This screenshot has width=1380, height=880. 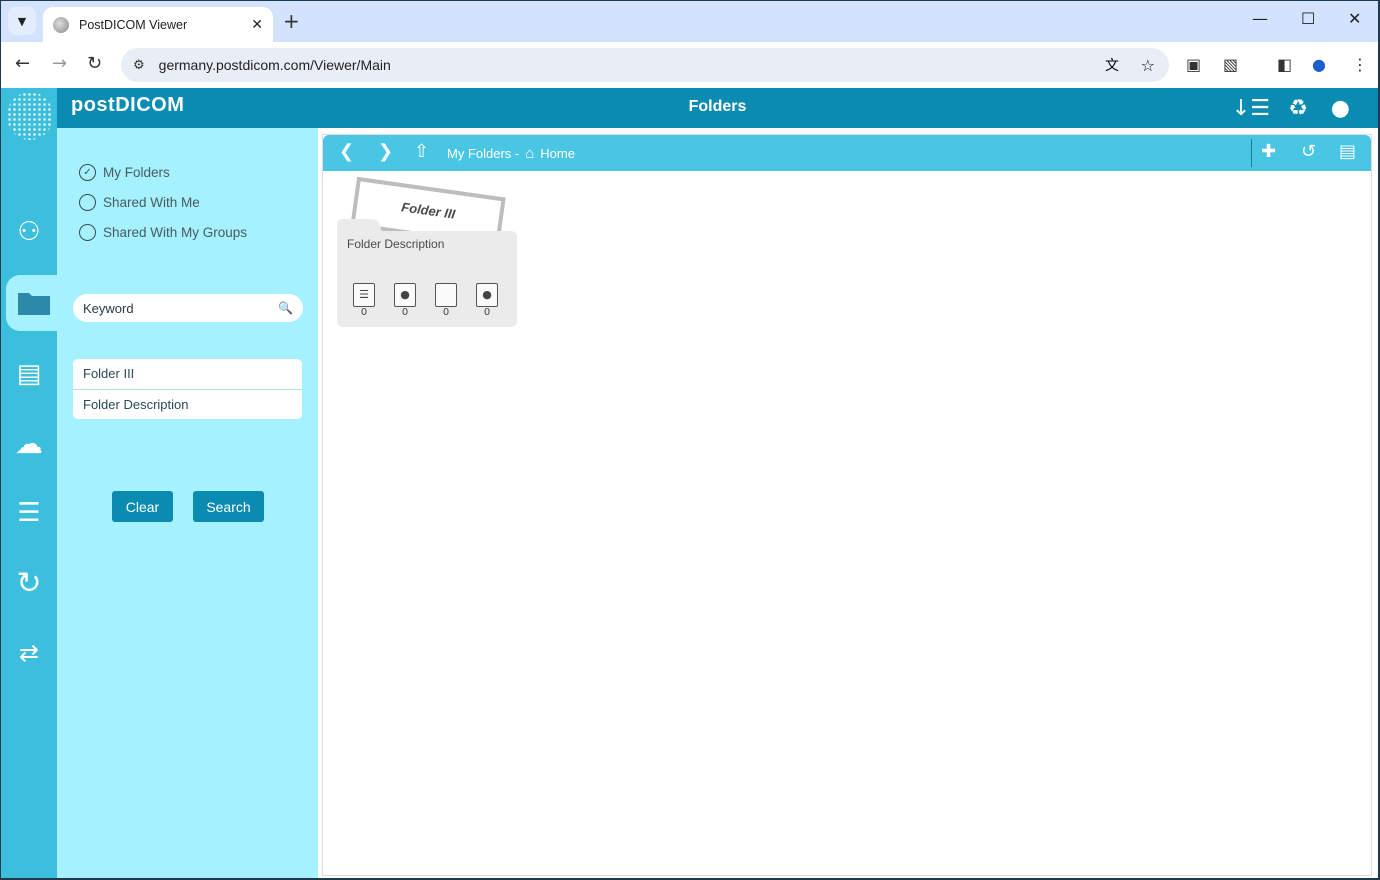 What do you see at coordinates (187, 404) in the screenshot?
I see `field-item: Folder Description` at bounding box center [187, 404].